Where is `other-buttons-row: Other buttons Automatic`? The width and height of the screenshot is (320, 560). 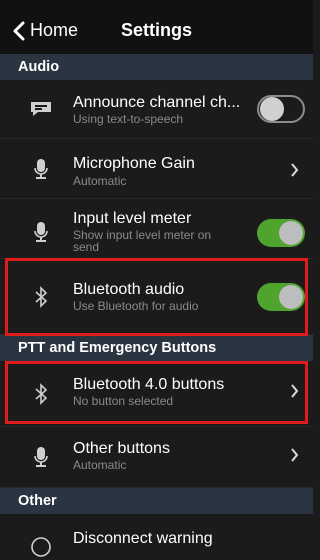
other-buttons-row: Other buttons Automatic is located at coordinates (156, 457).